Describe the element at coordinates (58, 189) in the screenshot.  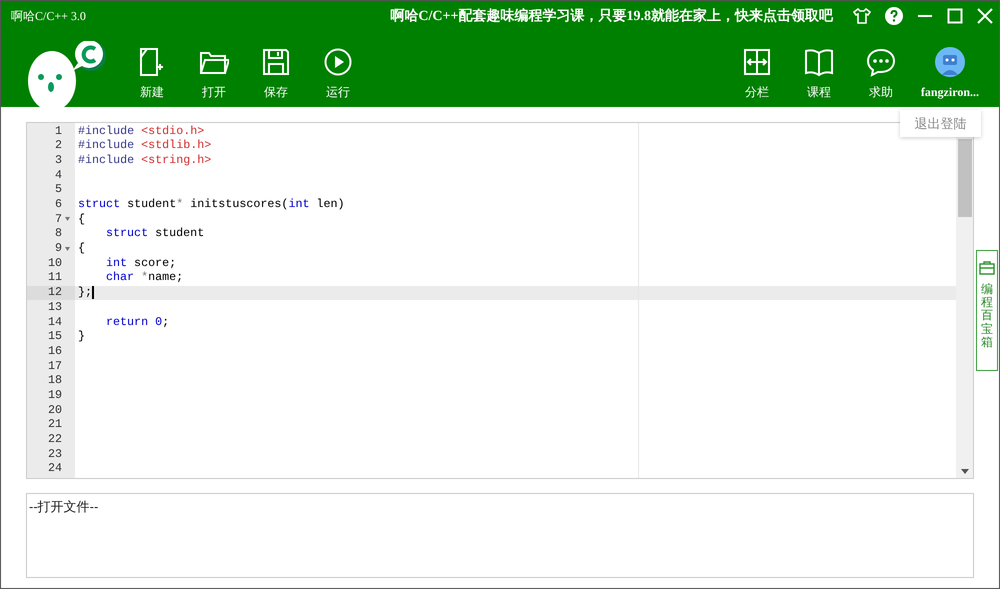
I see `line-number: 5` at that location.